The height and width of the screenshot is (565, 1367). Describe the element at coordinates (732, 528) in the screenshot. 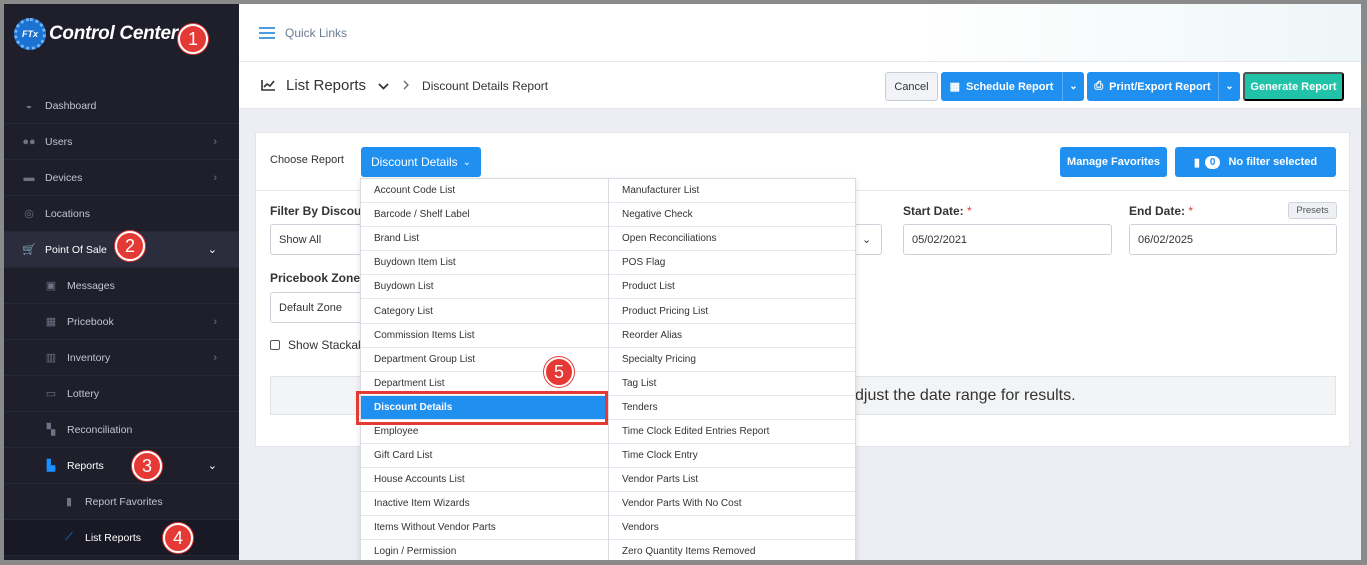

I see `report-menu-item: Vendors` at that location.